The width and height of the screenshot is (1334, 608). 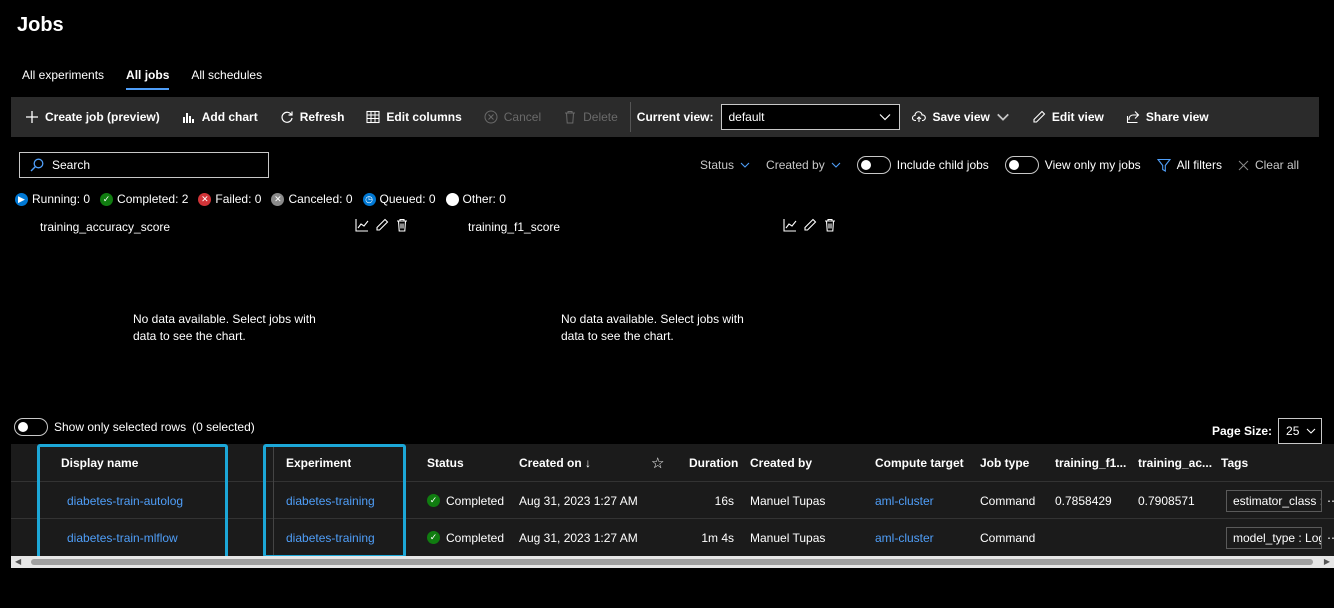 I want to click on column-header-duration: Duration, so click(x=713, y=462).